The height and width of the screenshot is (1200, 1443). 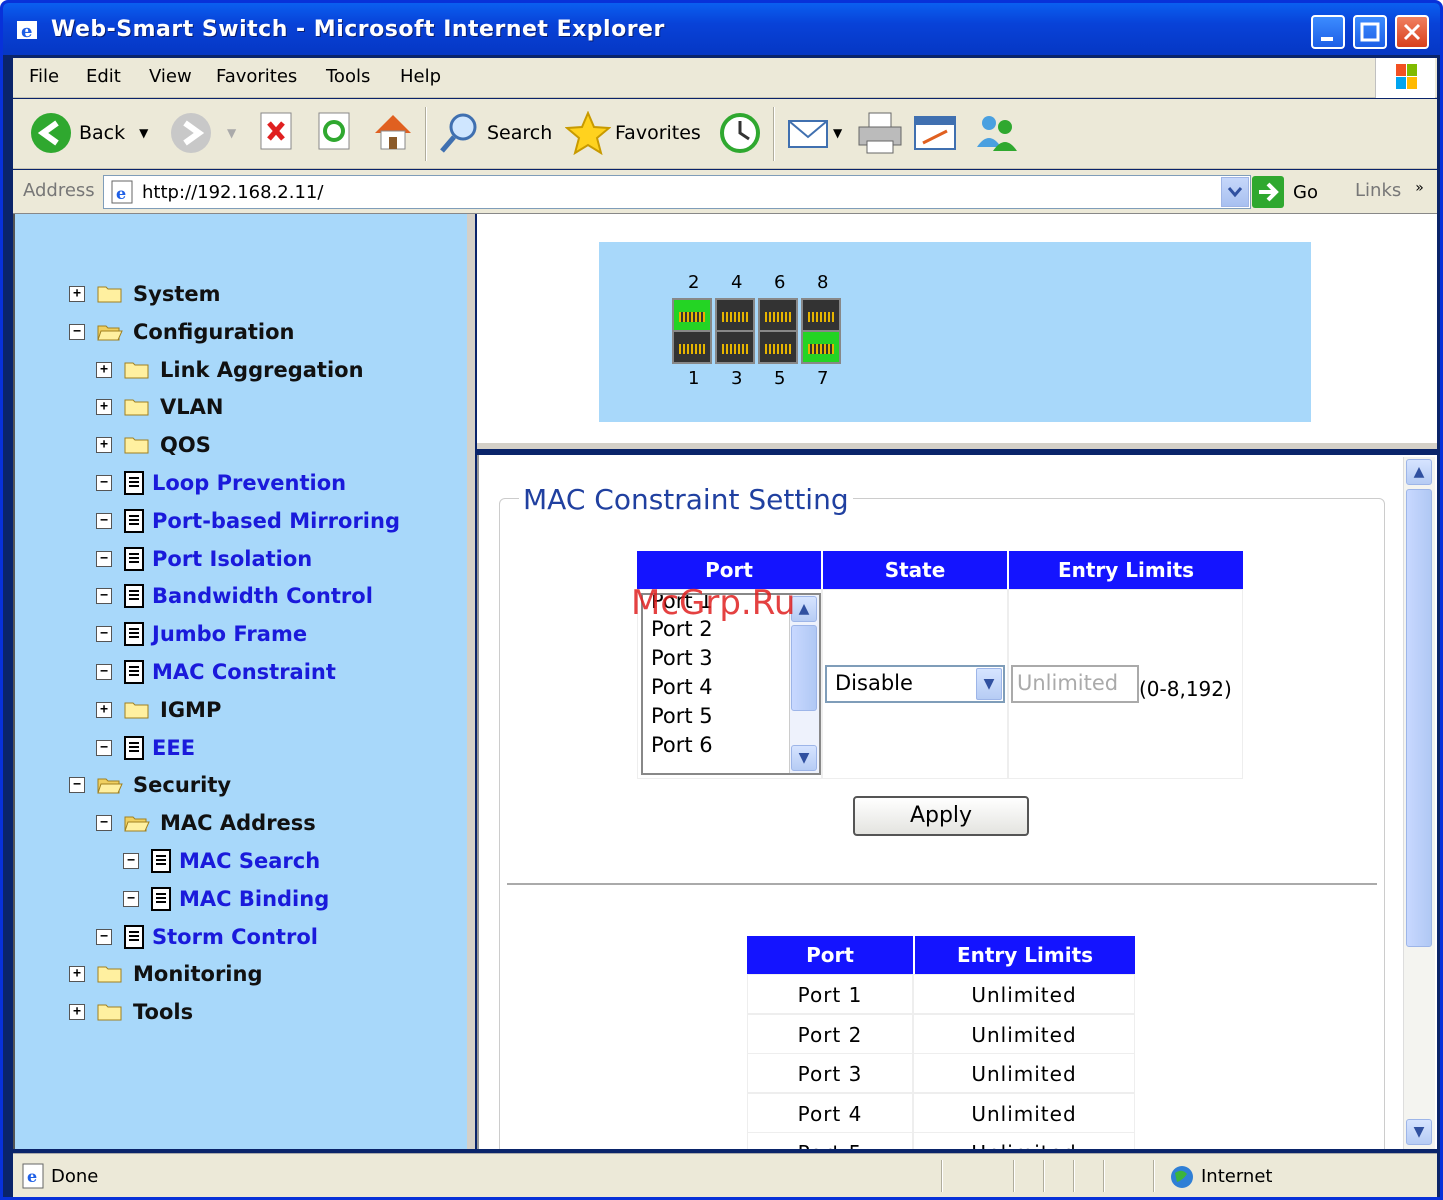 What do you see at coordinates (1412, 32) in the screenshot?
I see `close-button` at bounding box center [1412, 32].